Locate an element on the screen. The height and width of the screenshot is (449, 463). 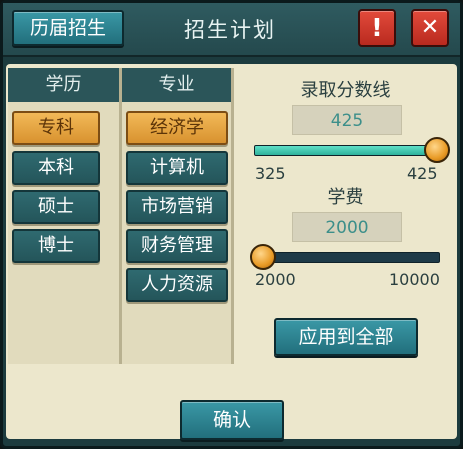
score-max-label: 425 is located at coordinates (422, 173).